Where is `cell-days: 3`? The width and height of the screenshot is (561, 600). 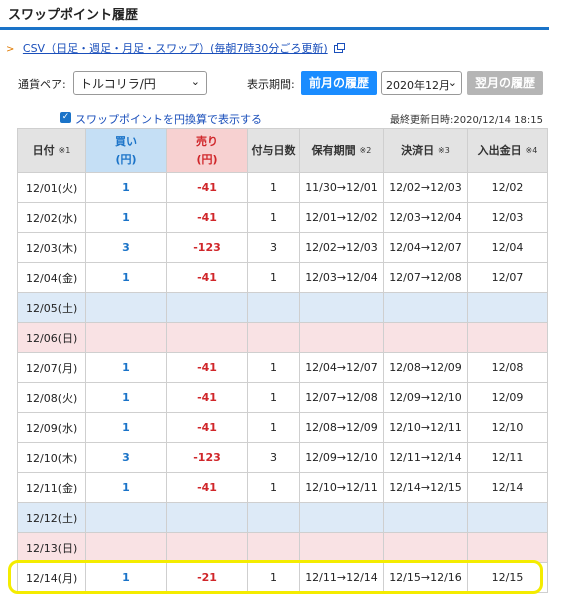
cell-days: 3 is located at coordinates (273, 457).